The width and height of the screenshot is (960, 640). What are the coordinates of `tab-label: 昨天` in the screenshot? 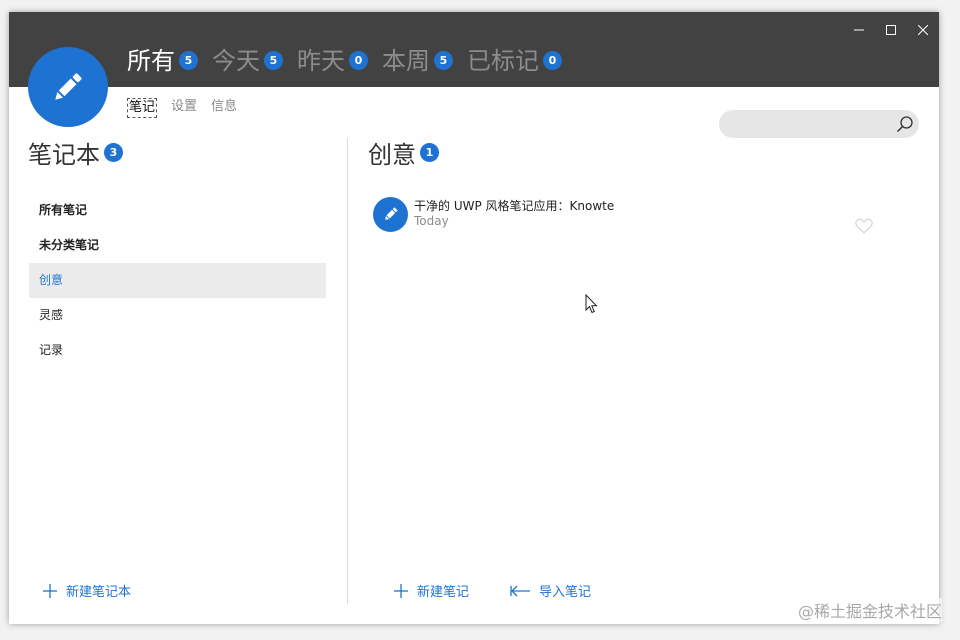 It's located at (321, 61).